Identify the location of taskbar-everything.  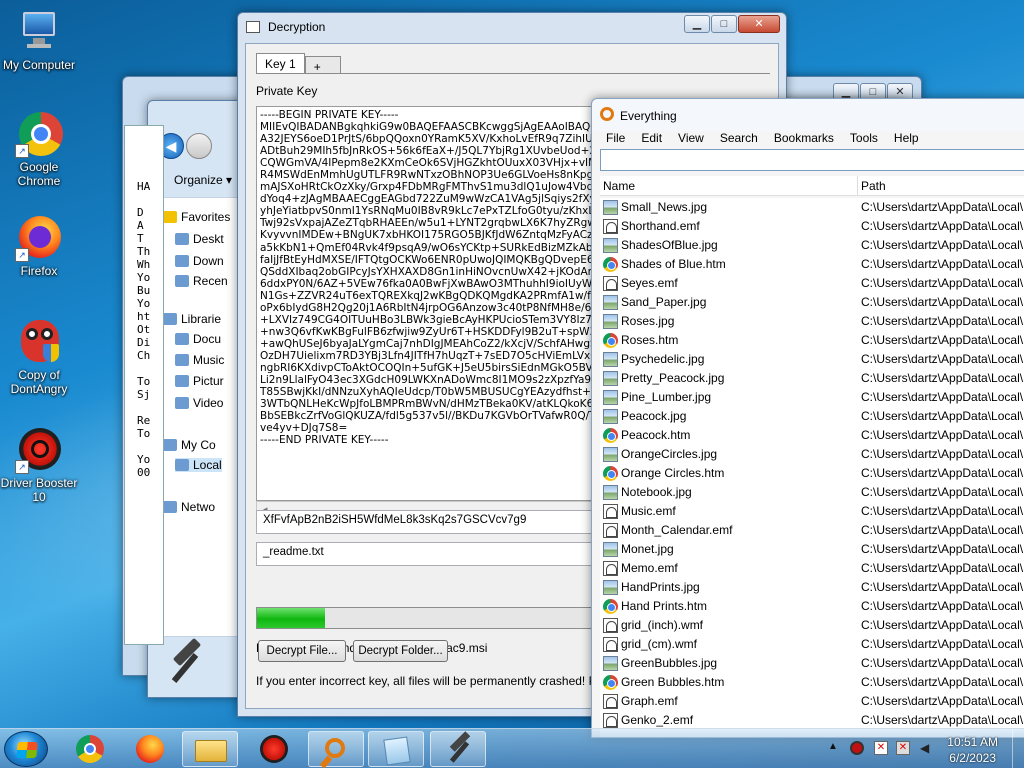
(336, 749).